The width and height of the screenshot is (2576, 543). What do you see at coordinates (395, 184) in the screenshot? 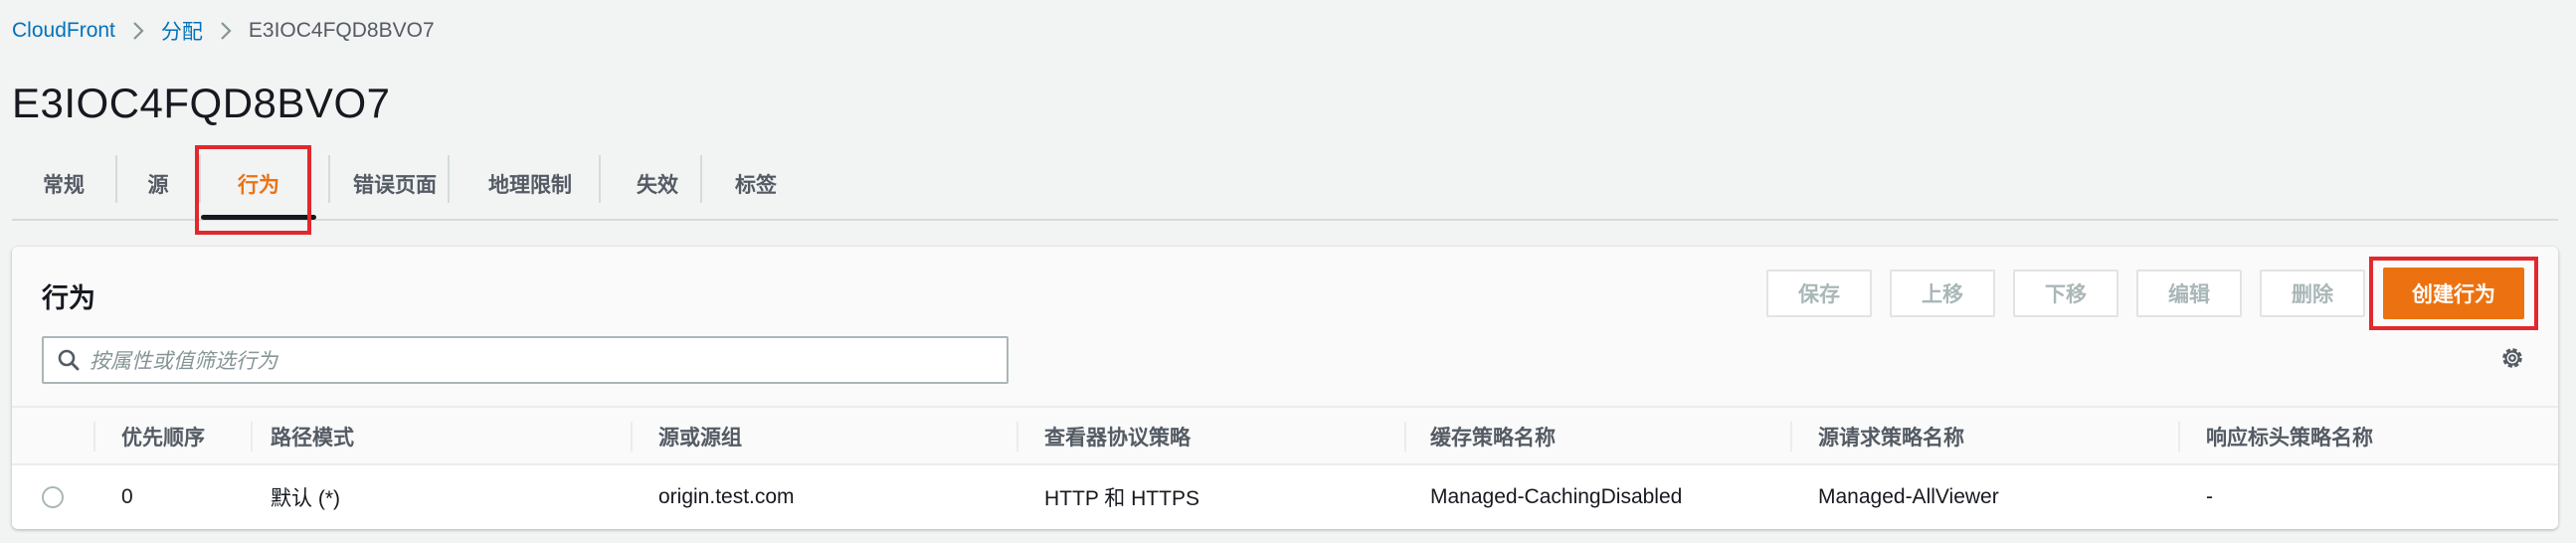
I see `tab-error-pages: 错误页面` at bounding box center [395, 184].